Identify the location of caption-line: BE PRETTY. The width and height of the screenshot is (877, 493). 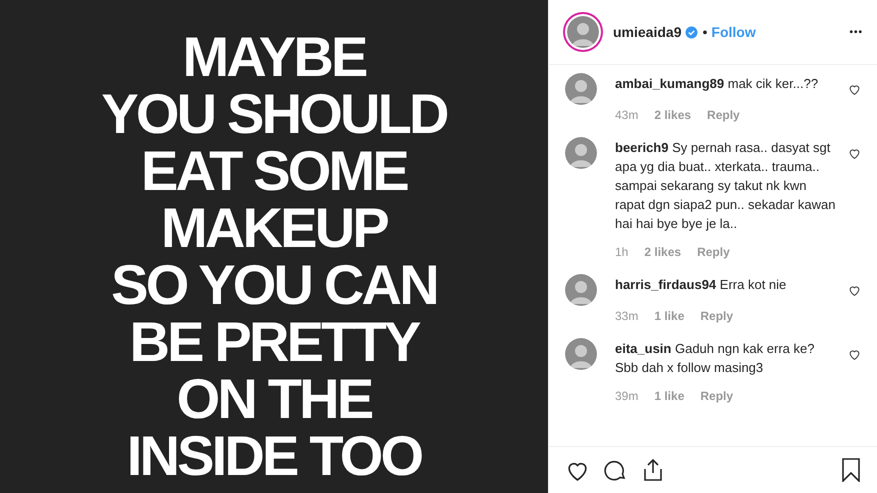
(274, 341).